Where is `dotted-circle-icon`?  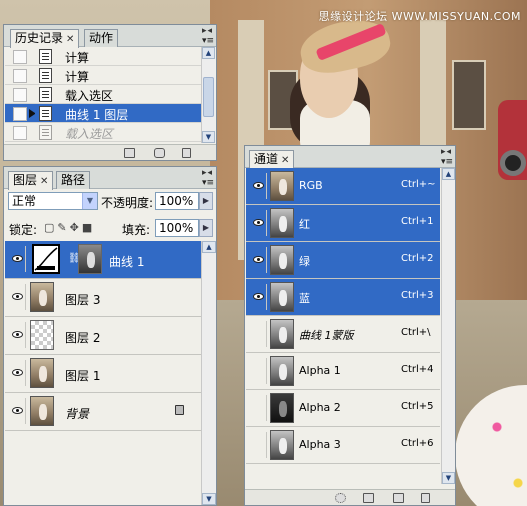
dotted-circle-icon is located at coordinates (340, 498).